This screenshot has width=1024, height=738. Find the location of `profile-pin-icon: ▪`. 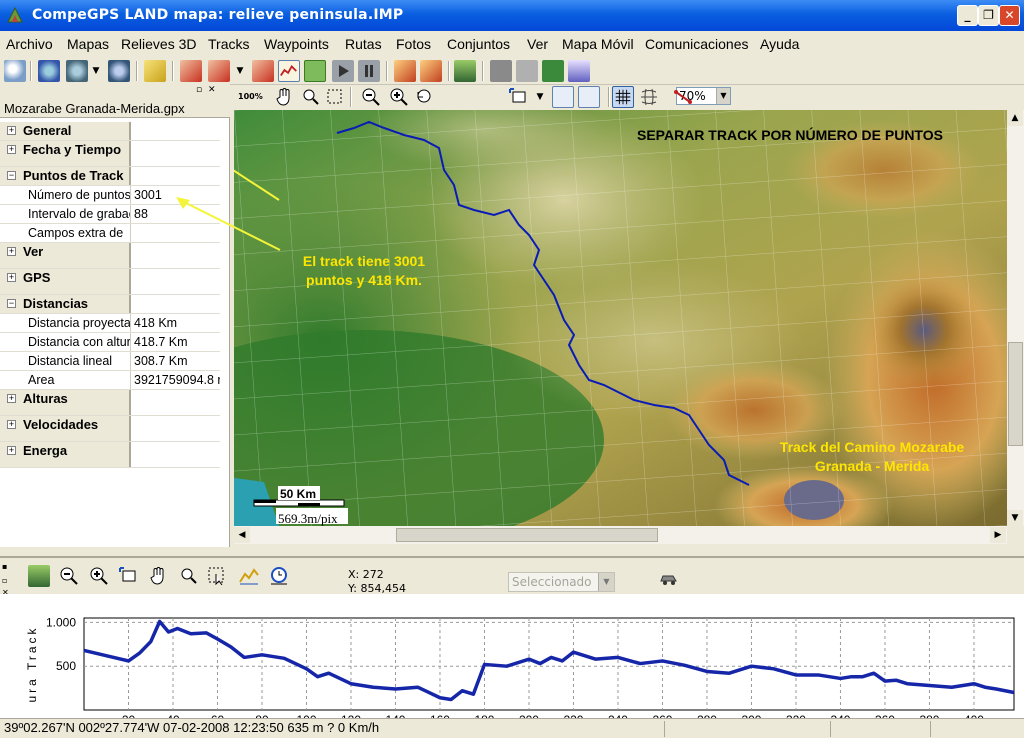

profile-pin-icon: ▪ is located at coordinates (4, 566).